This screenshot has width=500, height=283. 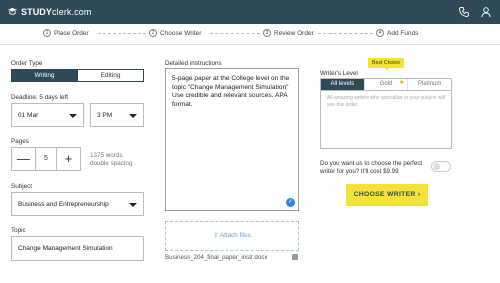 What do you see at coordinates (235, 235) in the screenshot?
I see `attach-files-label: Attach files` at bounding box center [235, 235].